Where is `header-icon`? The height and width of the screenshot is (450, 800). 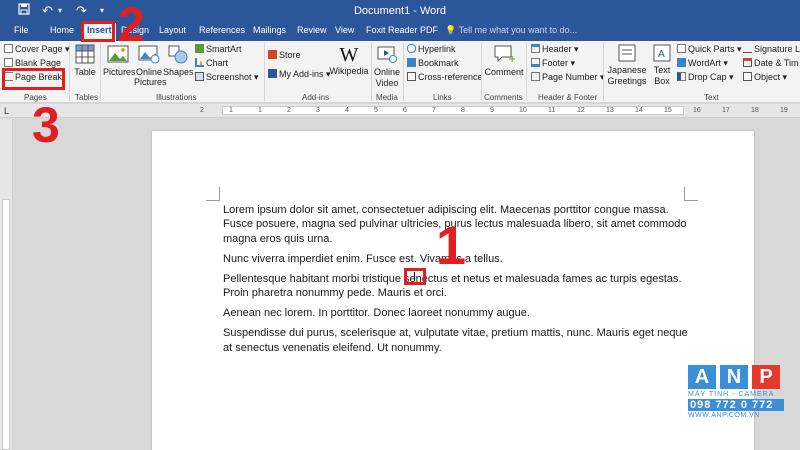 header-icon is located at coordinates (535, 48).